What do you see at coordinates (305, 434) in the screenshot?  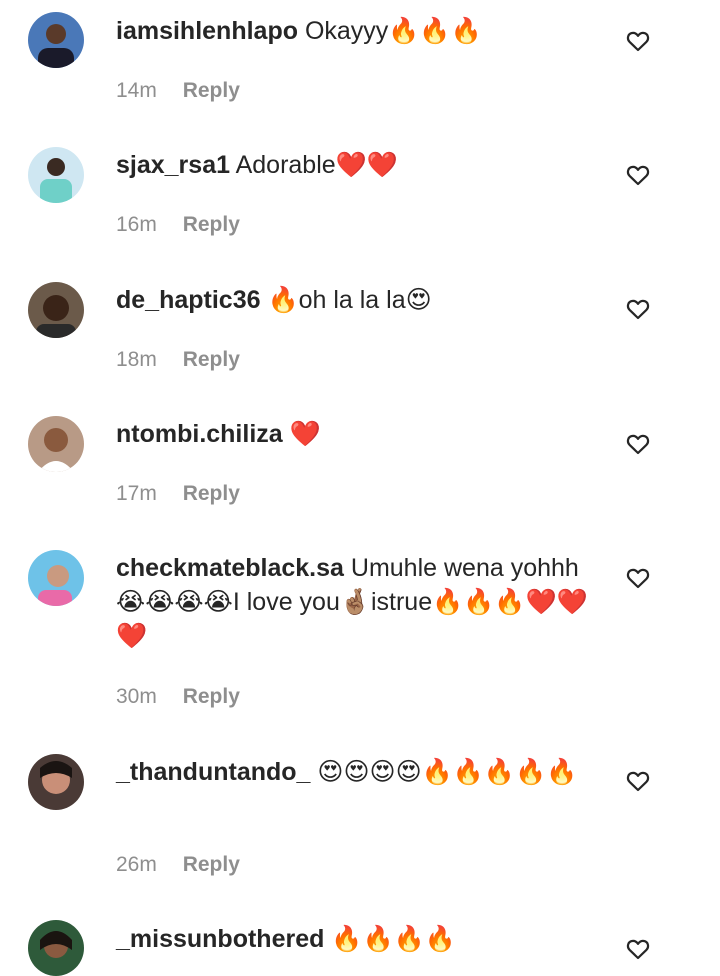 I see `comment-text: ❤️` at bounding box center [305, 434].